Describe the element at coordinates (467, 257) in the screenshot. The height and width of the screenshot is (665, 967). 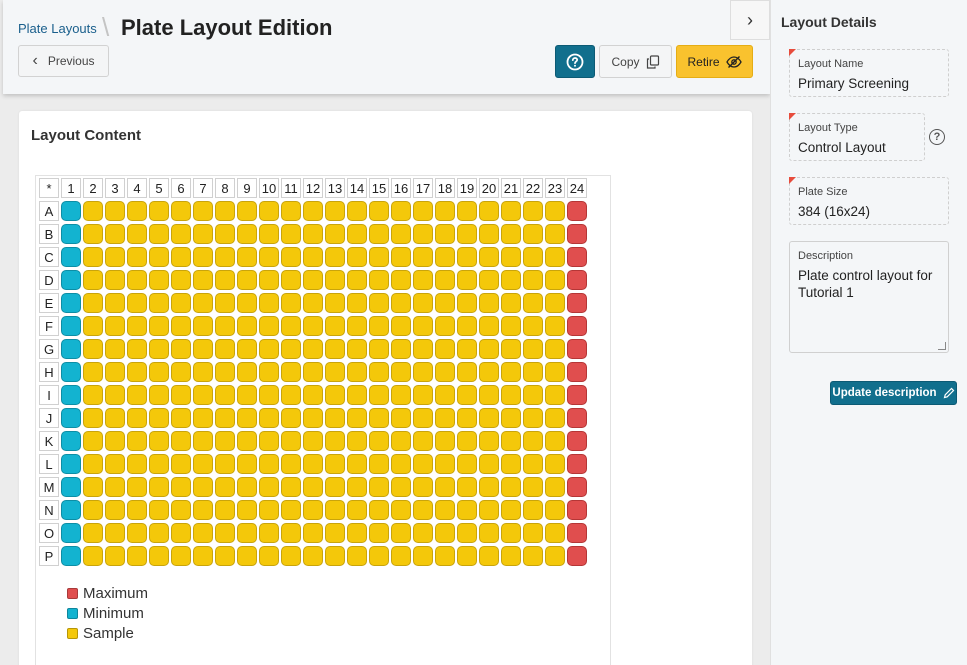
I see `well-C19` at that location.